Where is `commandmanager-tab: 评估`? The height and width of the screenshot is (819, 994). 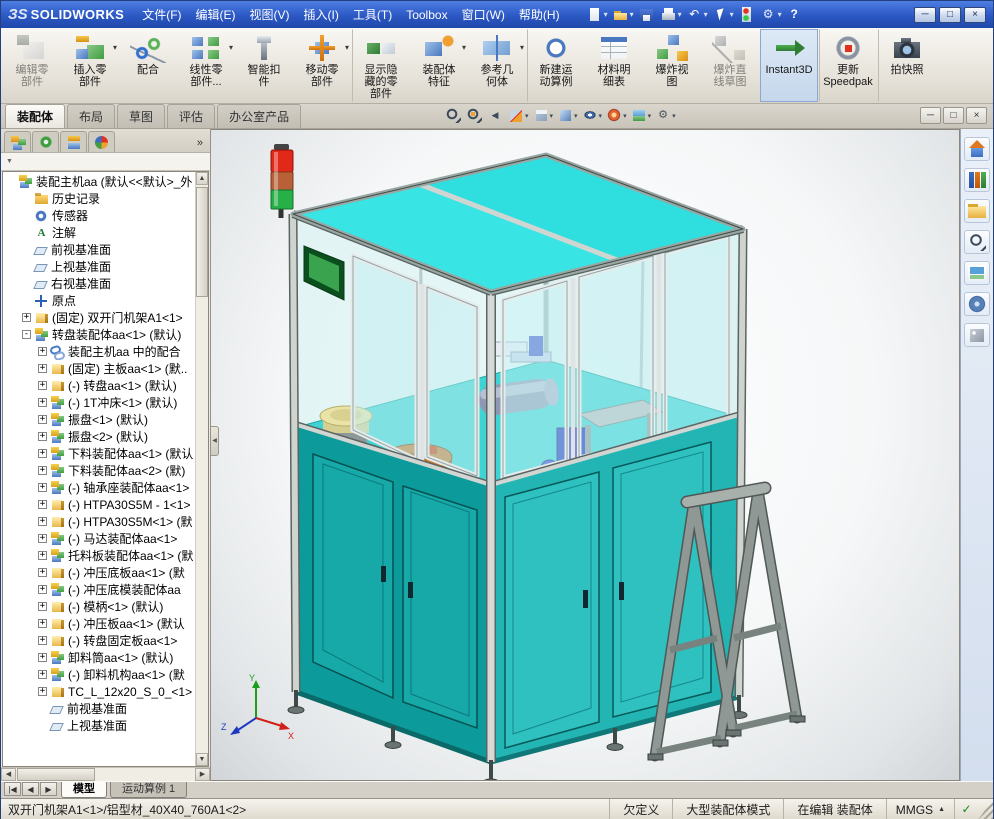 commandmanager-tab: 评估 is located at coordinates (191, 116).